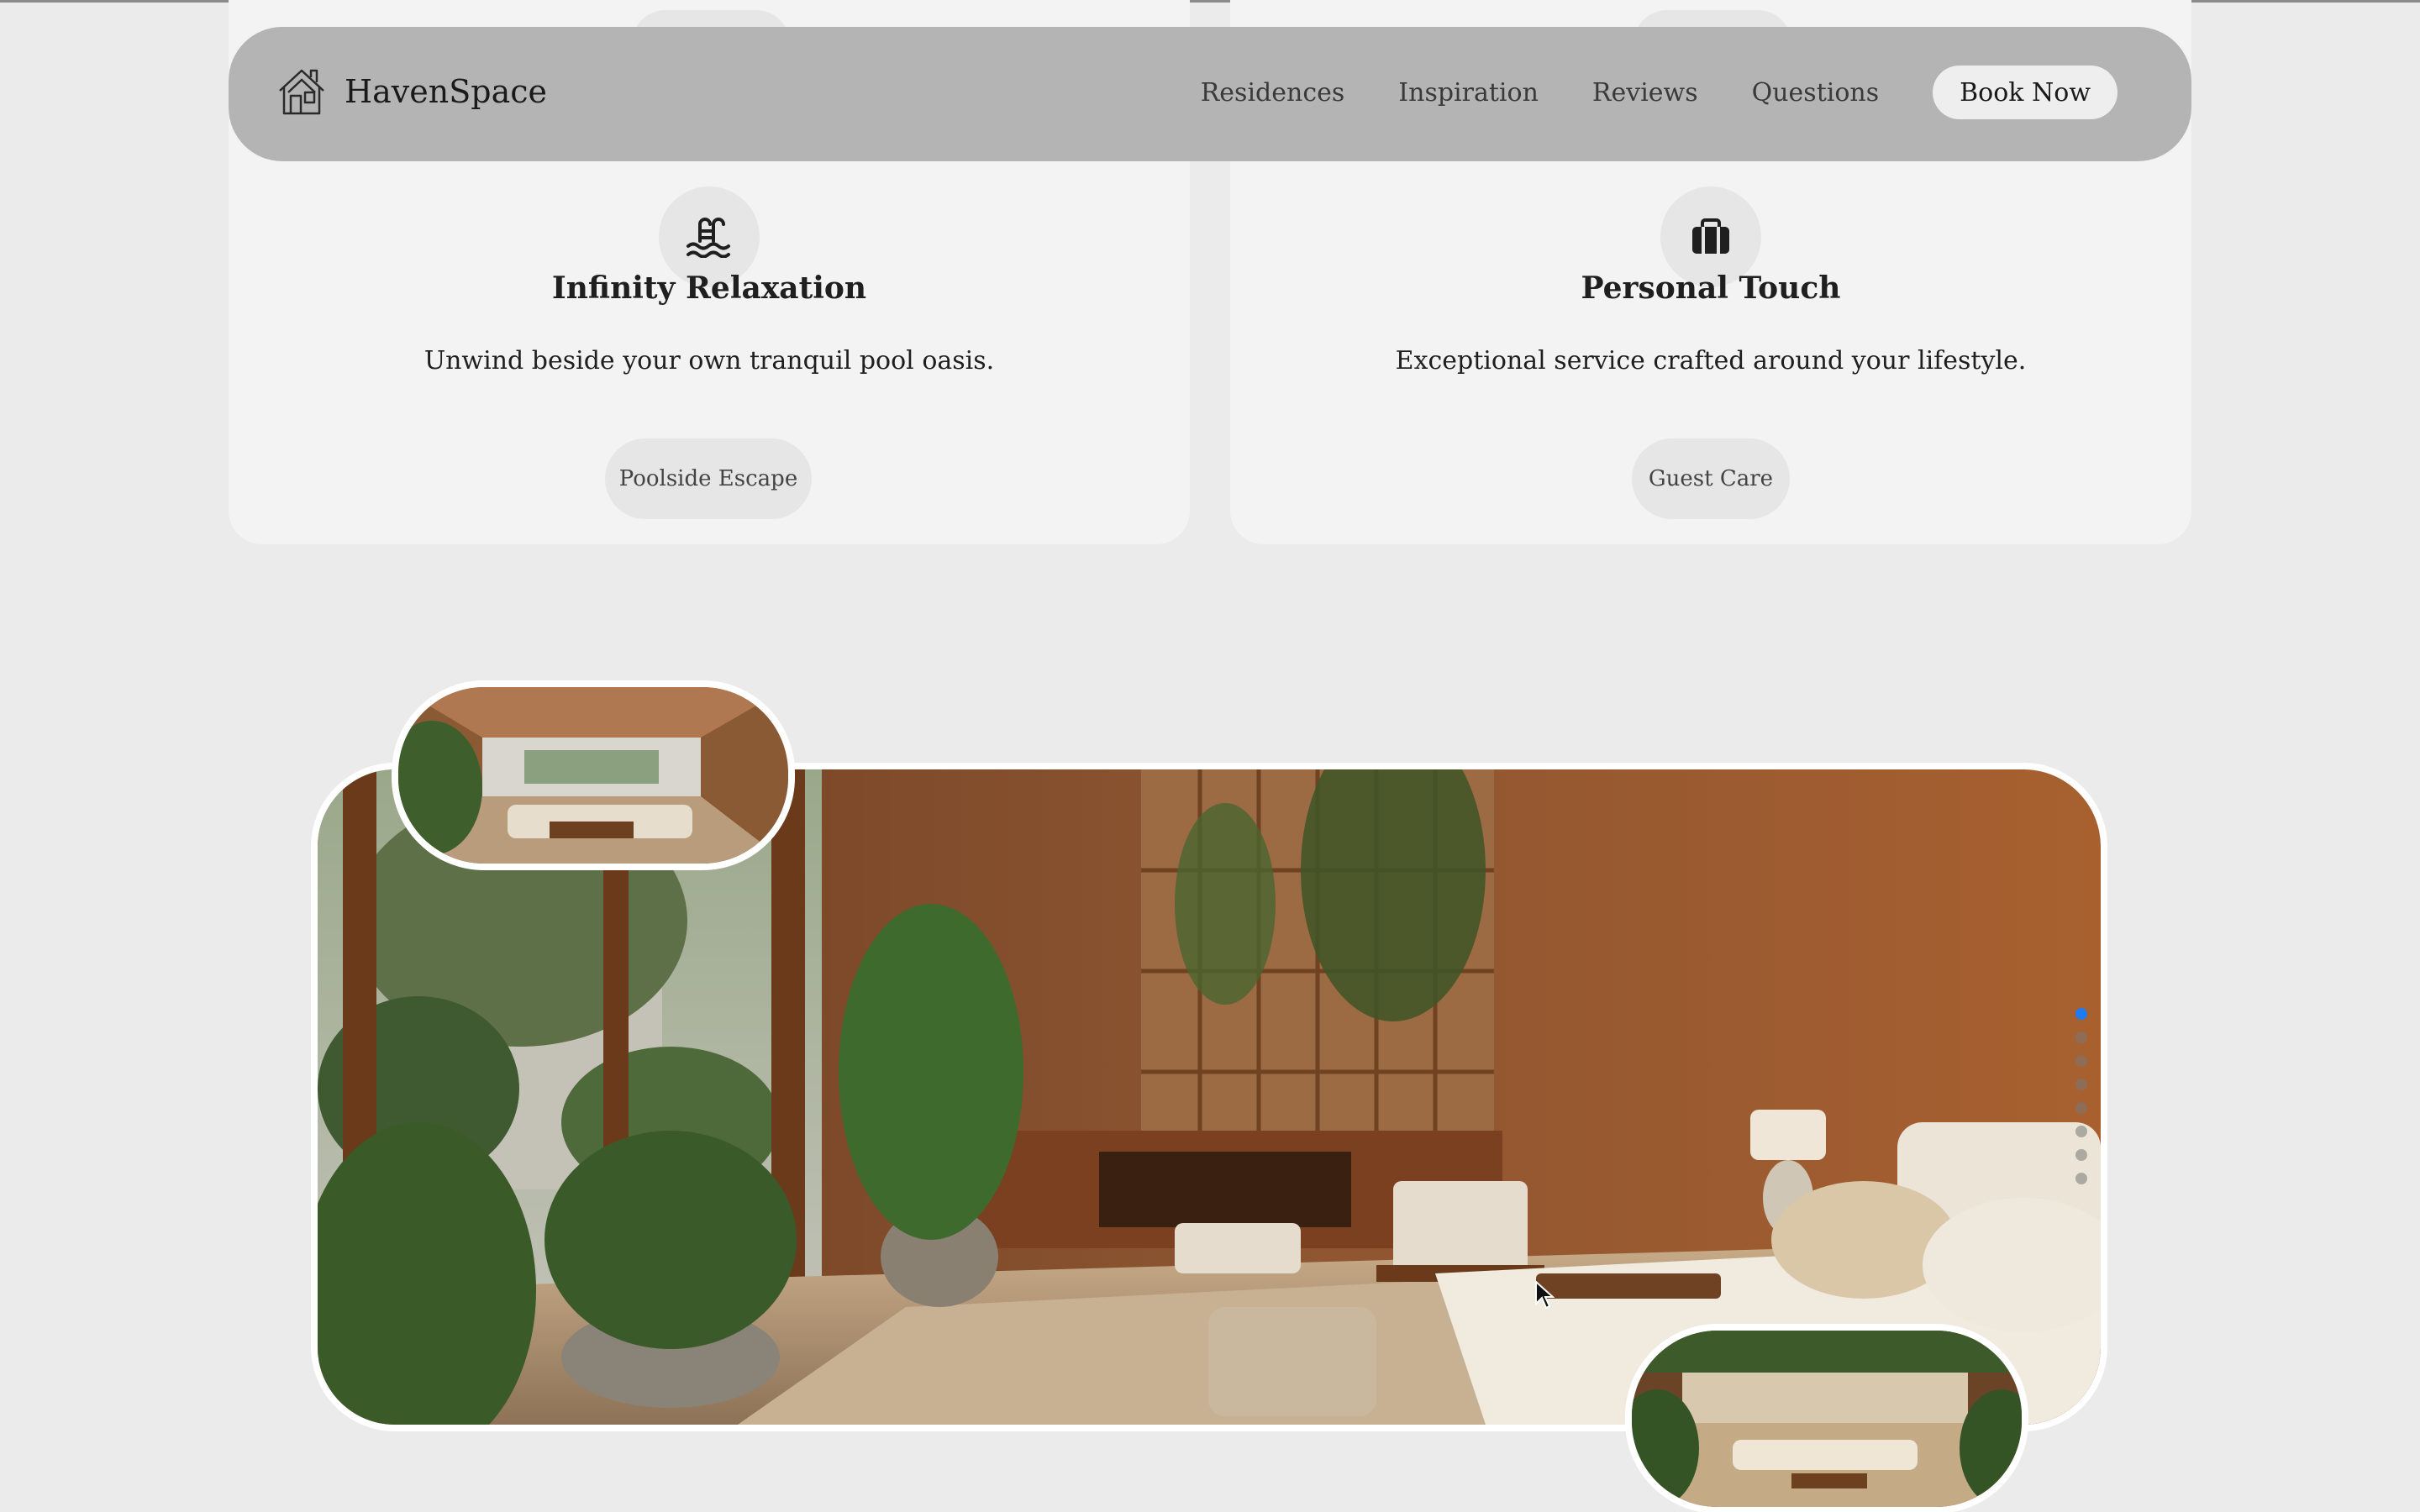 This screenshot has width=2420, height=1512. Describe the element at coordinates (1826, 1418) in the screenshot. I see `gallery-thumbnail-lounge` at that location.